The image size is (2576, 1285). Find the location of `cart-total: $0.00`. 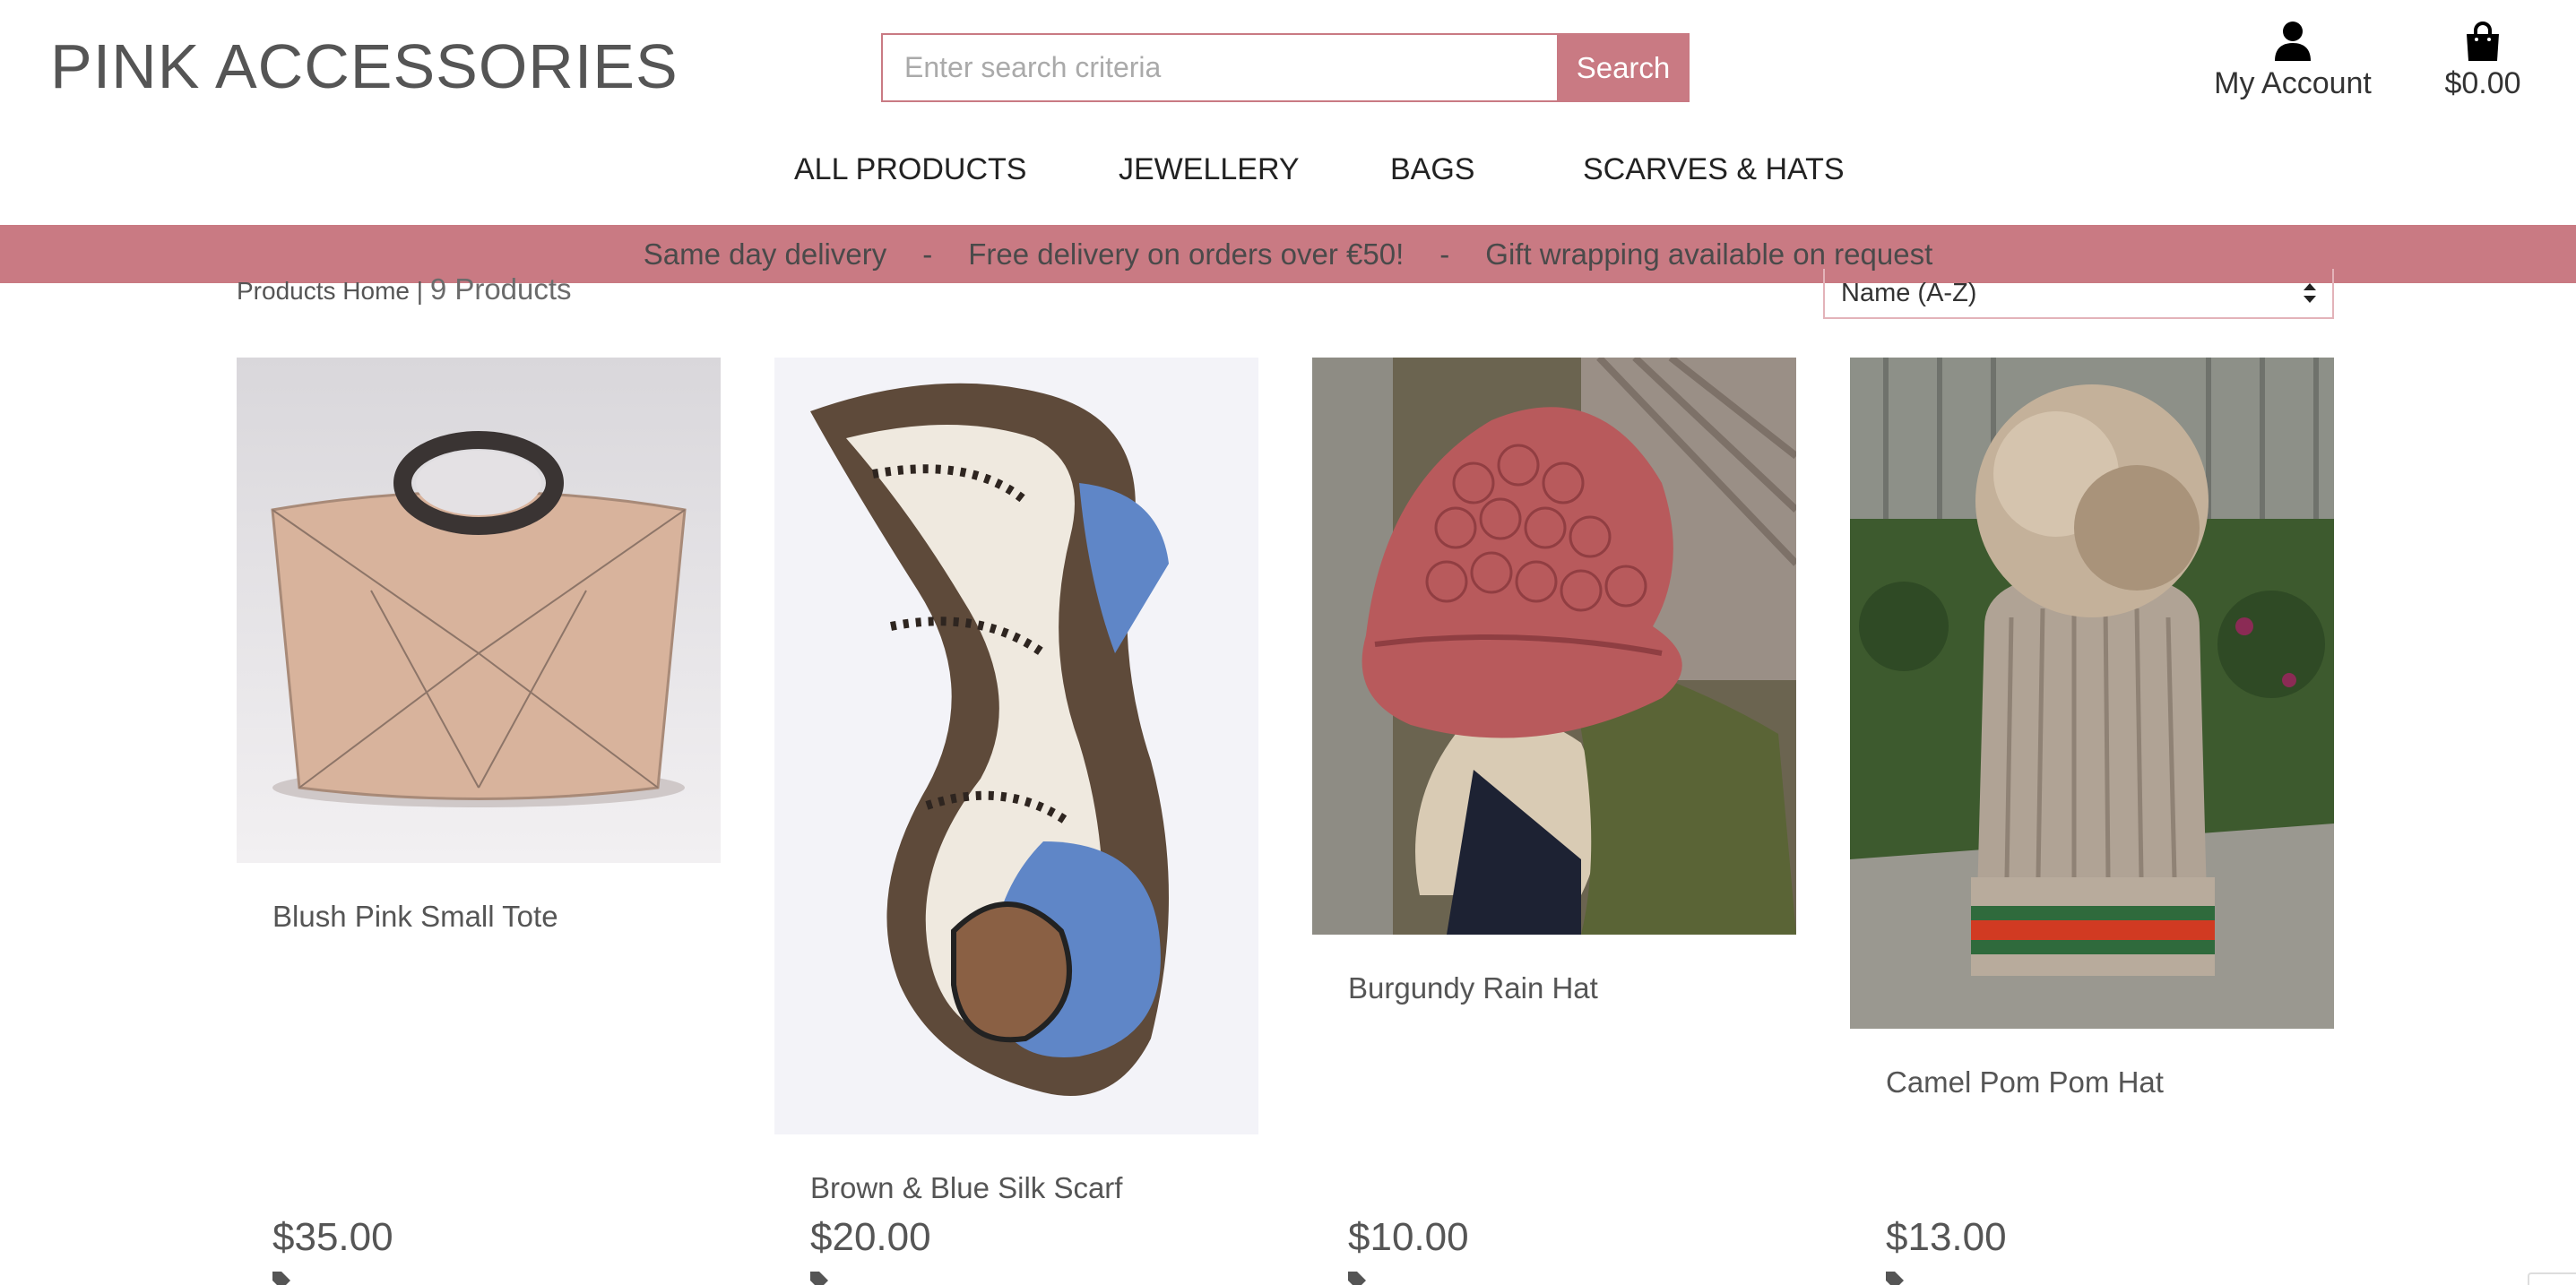

cart-total: $0.00 is located at coordinates (2482, 83).